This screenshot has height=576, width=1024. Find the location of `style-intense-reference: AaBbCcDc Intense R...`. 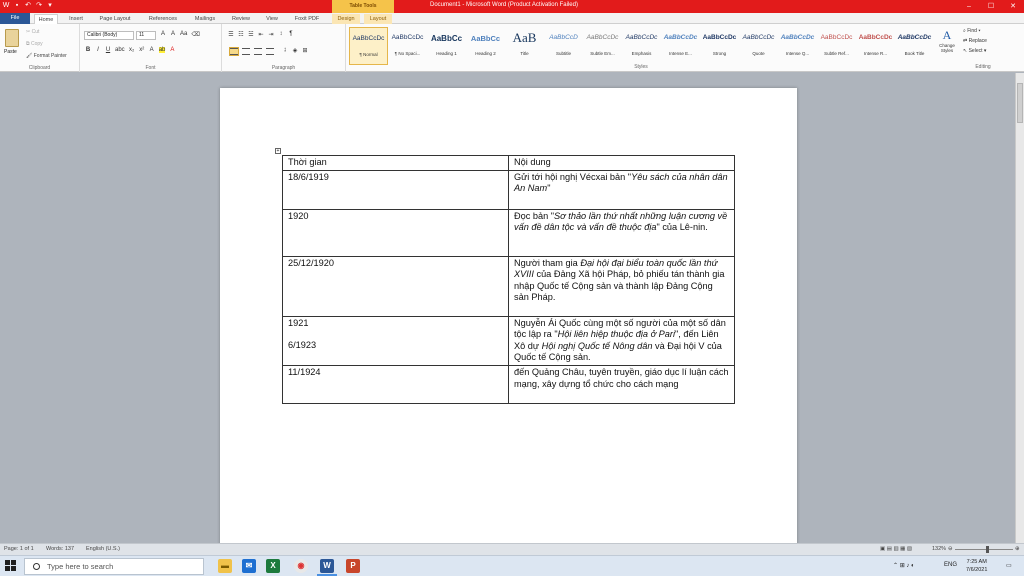

style-intense-reference: AaBbCcDc Intense R... is located at coordinates (875, 46).